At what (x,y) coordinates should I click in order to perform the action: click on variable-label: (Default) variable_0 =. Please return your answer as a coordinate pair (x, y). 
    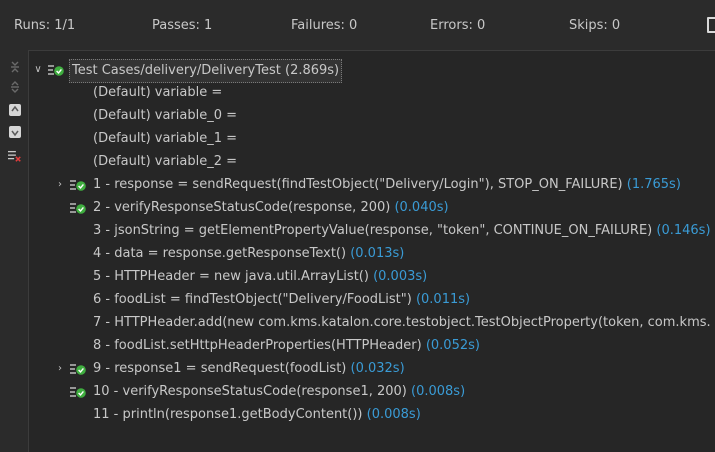
    Looking at the image, I should click on (165, 115).